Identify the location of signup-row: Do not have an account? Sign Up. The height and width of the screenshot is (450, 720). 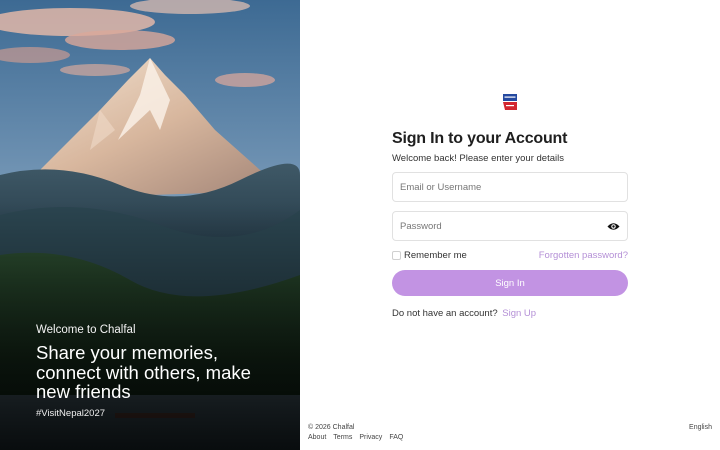
(464, 313).